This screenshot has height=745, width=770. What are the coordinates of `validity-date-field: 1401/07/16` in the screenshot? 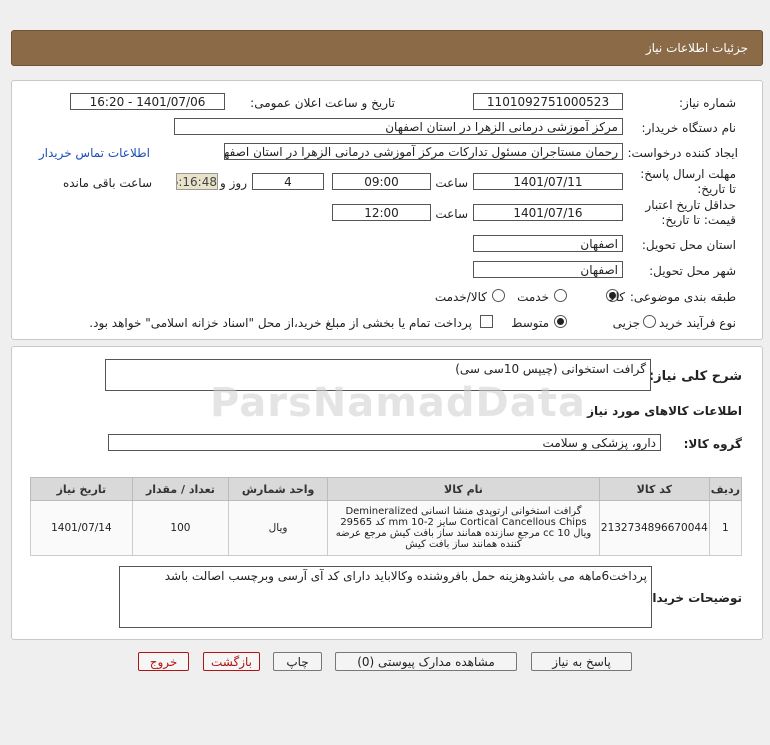 It's located at (548, 212).